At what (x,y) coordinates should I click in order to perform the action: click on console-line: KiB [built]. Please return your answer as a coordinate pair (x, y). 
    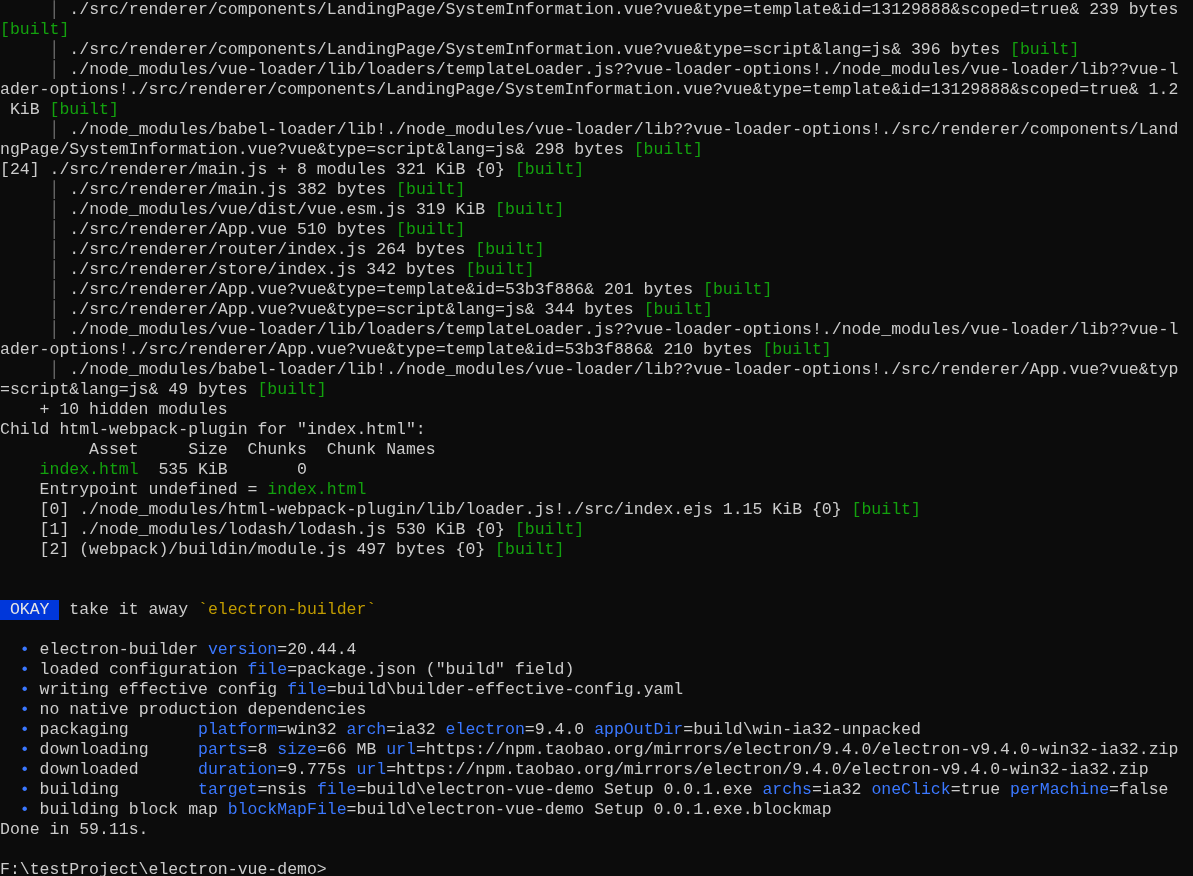
    Looking at the image, I should click on (63, 110).